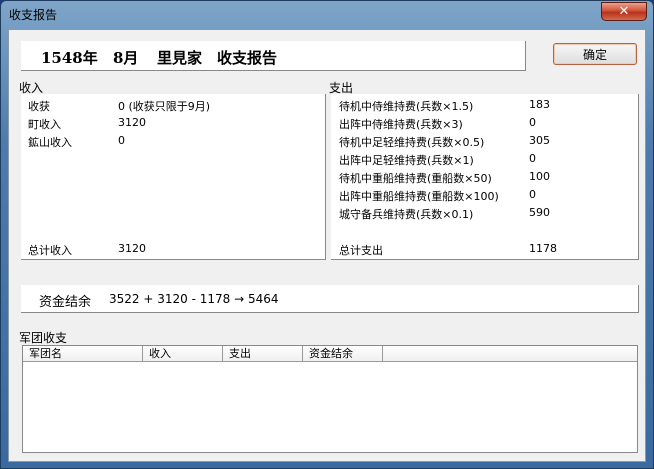 This screenshot has width=654, height=469. What do you see at coordinates (532, 194) in the screenshot?
I see `expense-value-5: 0` at bounding box center [532, 194].